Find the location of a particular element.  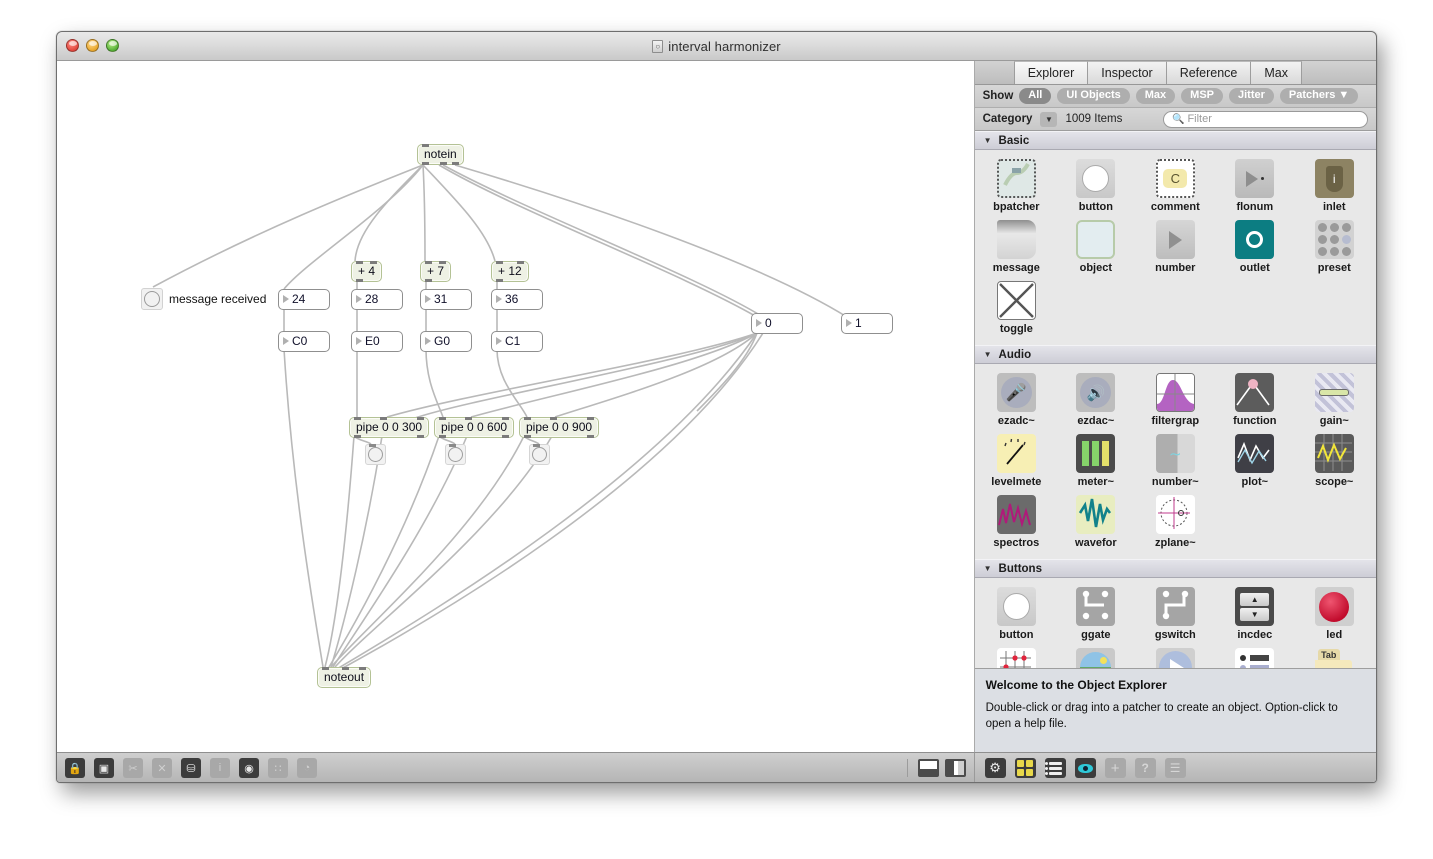

number-box-36: 36 is located at coordinates (517, 299).